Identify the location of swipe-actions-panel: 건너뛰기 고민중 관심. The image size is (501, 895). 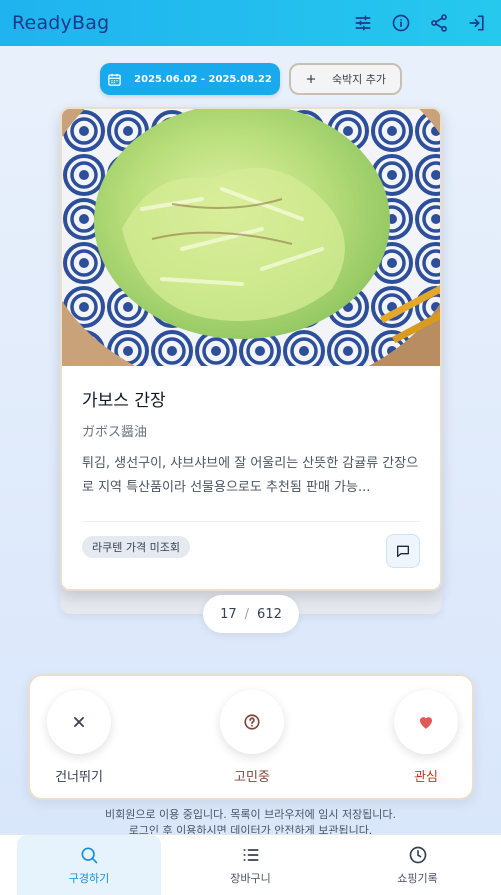
(251, 737).